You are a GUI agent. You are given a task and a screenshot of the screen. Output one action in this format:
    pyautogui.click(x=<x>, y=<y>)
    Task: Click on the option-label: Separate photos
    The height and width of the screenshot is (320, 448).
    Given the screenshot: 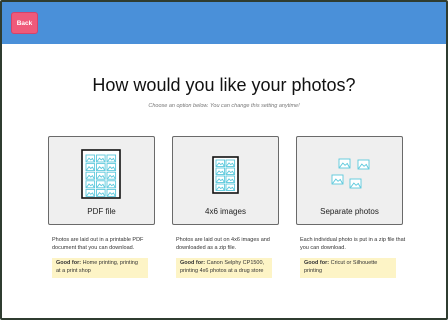 What is the action you would take?
    pyautogui.click(x=349, y=211)
    